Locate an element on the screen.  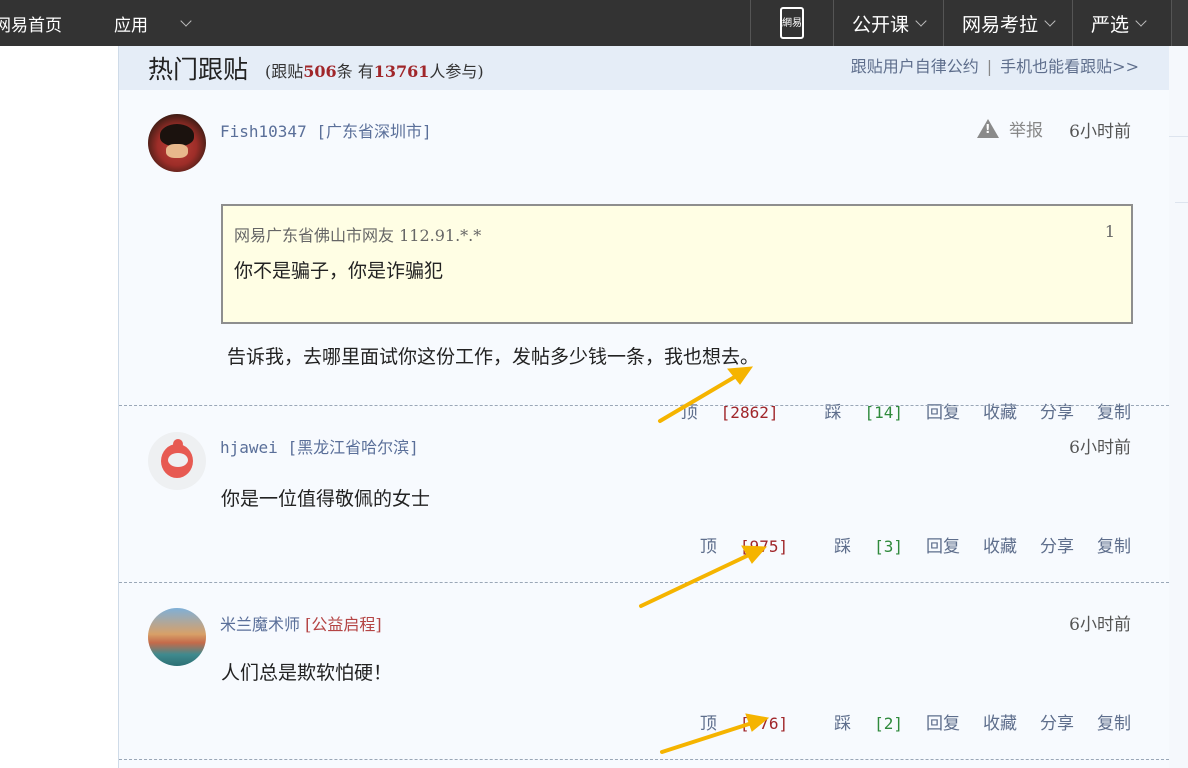
people-count: 13761 is located at coordinates (401, 71).